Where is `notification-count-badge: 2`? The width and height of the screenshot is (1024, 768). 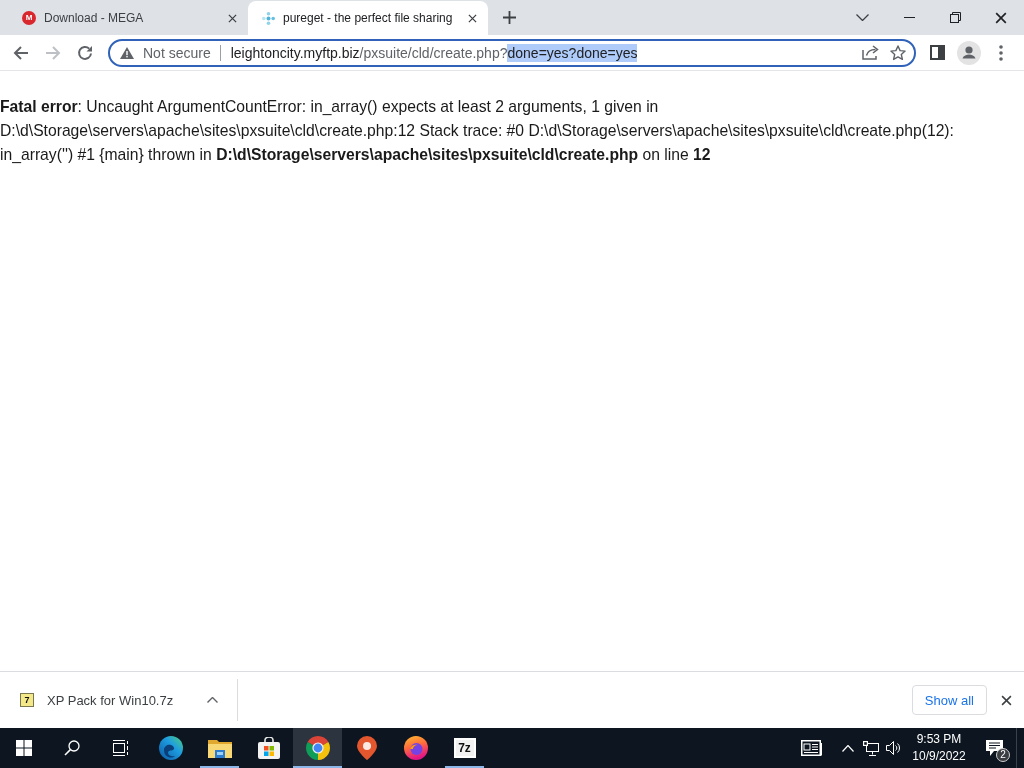 notification-count-badge: 2 is located at coordinates (1003, 755).